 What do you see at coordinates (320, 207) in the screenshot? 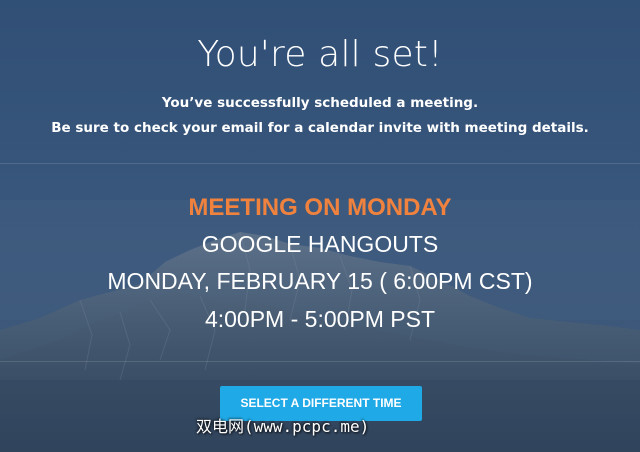
I see `meeting-title: MEETING ON MONDAY` at bounding box center [320, 207].